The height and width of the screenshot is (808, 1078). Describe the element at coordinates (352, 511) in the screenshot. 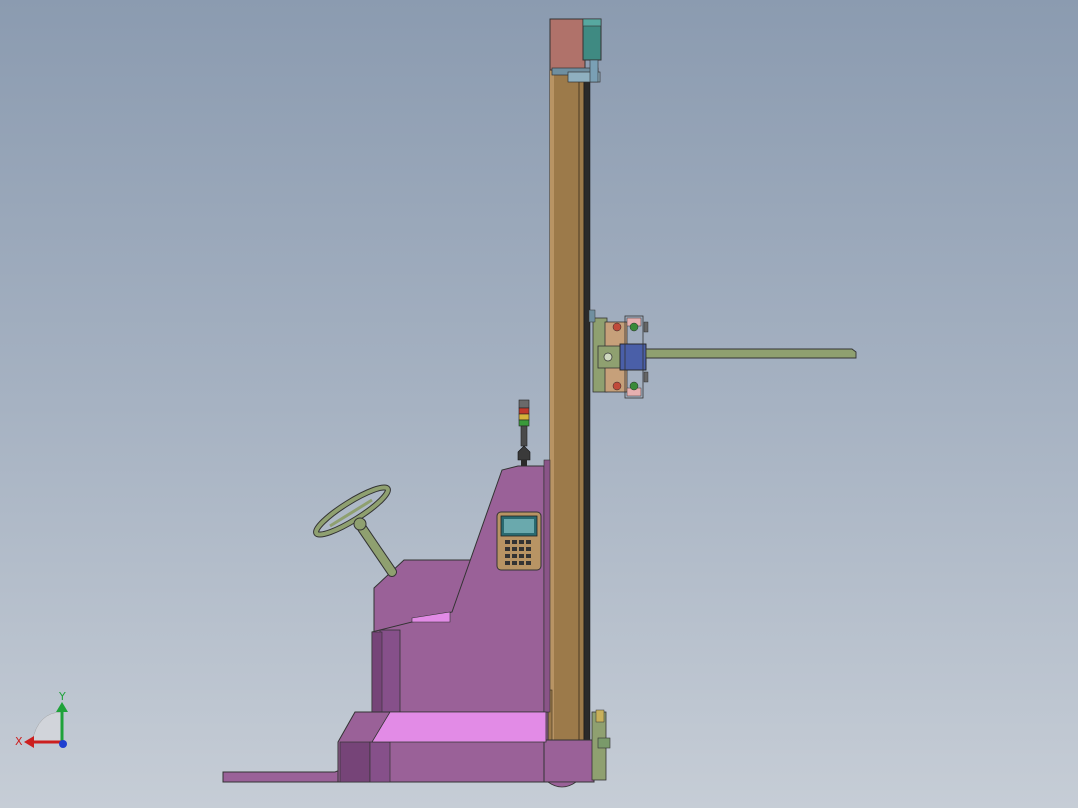

I see `steering-wheel` at that location.